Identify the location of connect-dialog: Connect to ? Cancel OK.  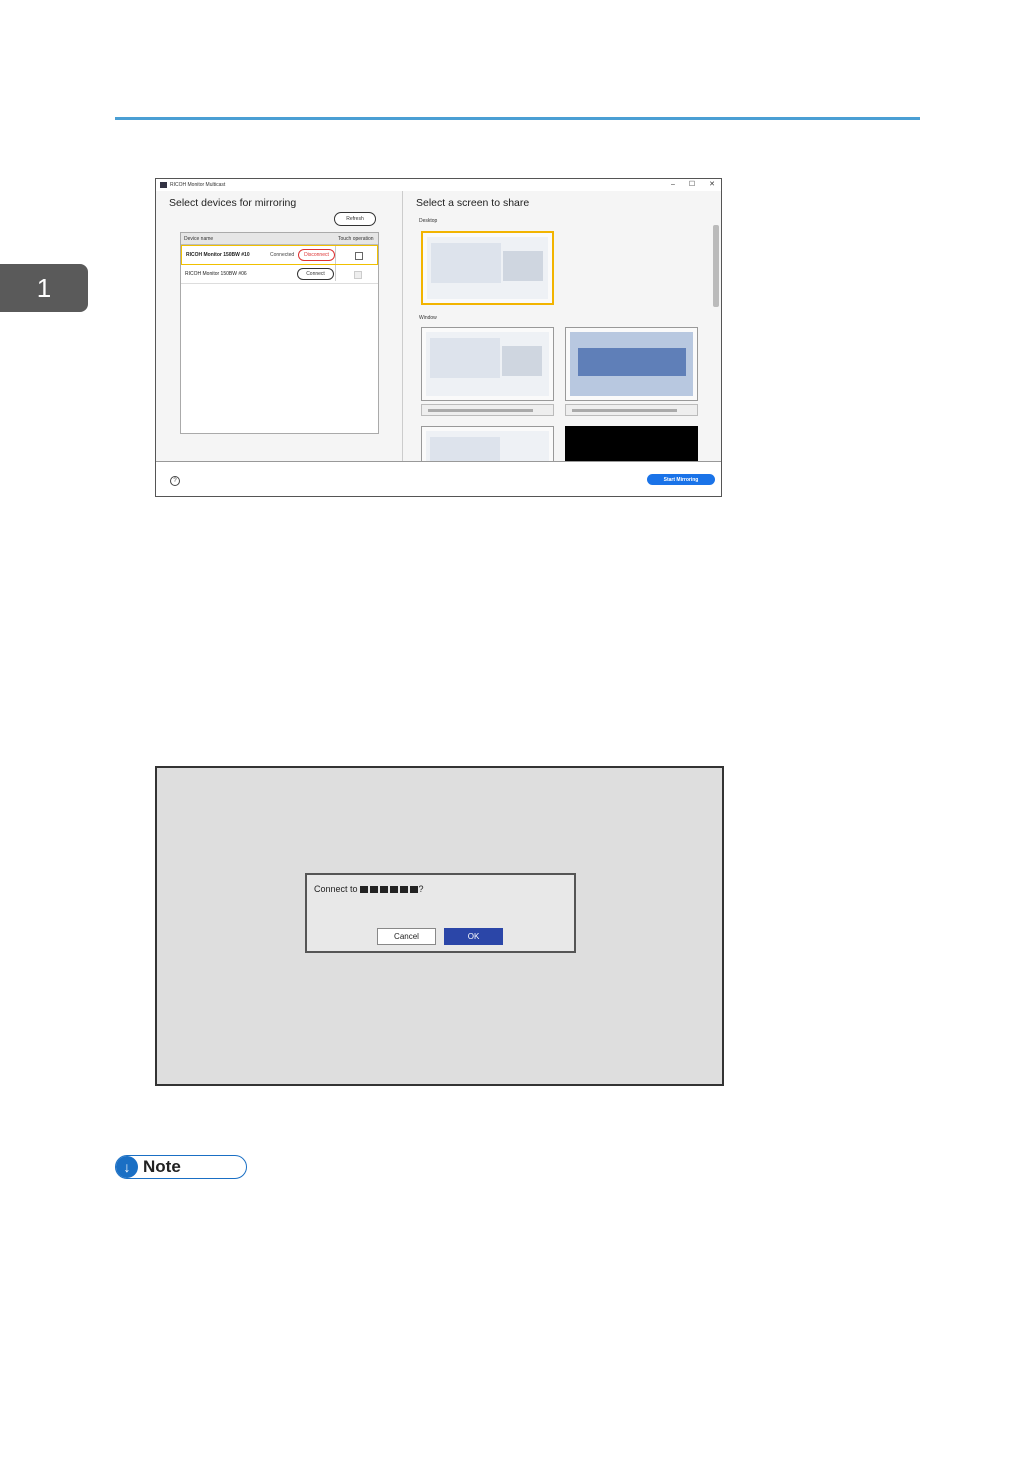
(440, 913).